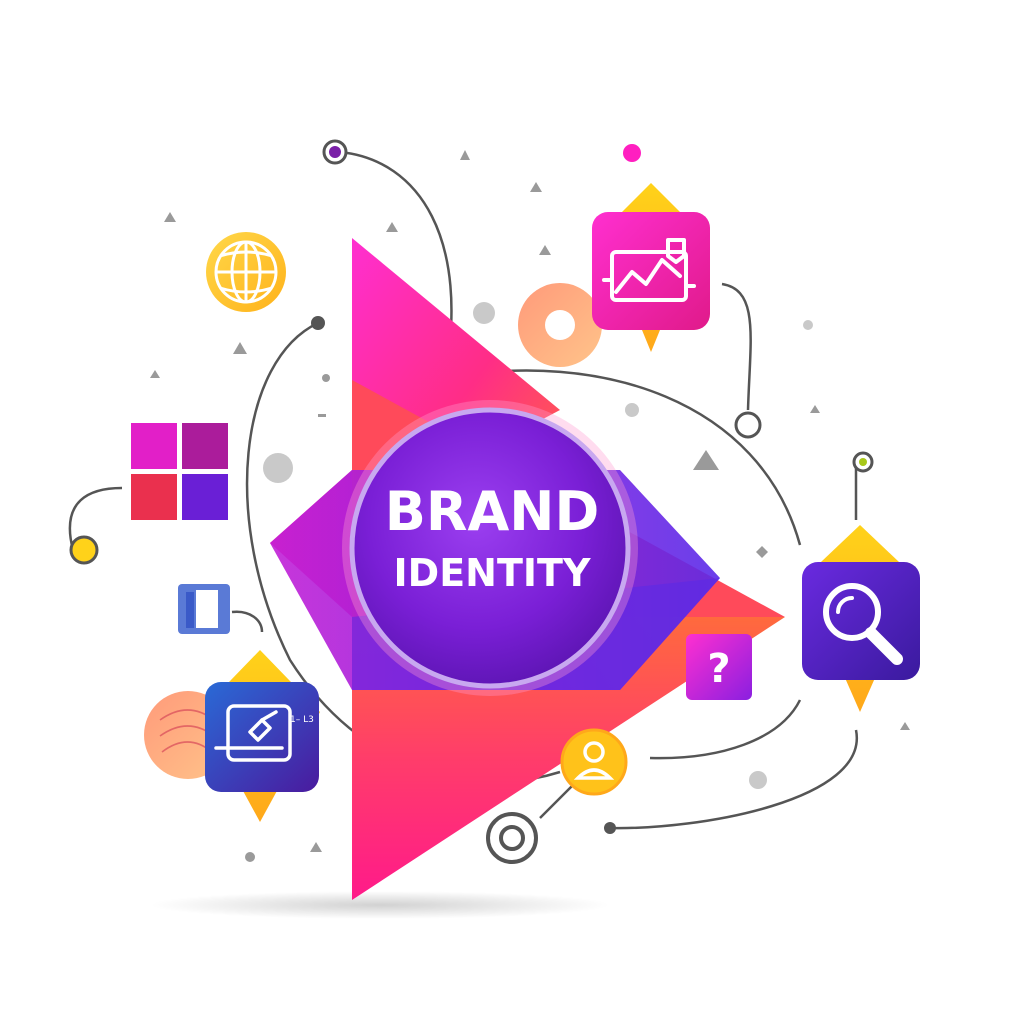 The image size is (1024, 1024). What do you see at coordinates (179, 471) in the screenshot?
I see `color-grid-icon` at bounding box center [179, 471].